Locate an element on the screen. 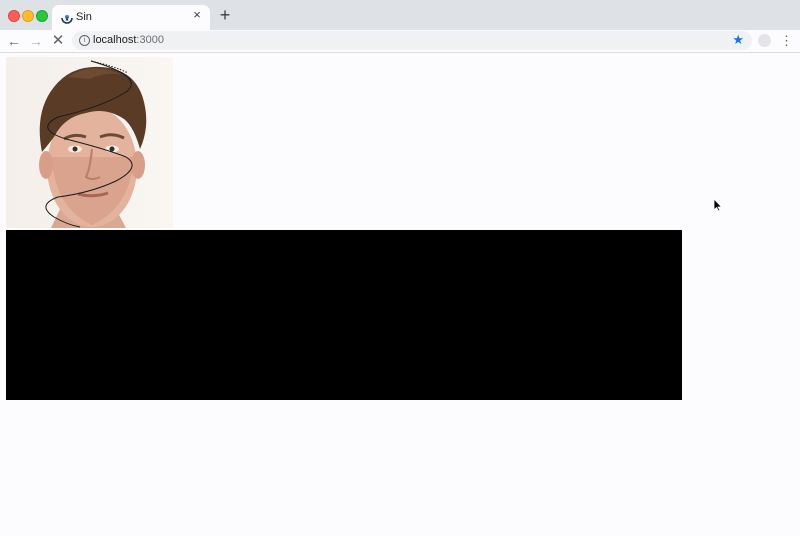 The height and width of the screenshot is (536, 800). stop-loading-button: ✕ is located at coordinates (58, 41).